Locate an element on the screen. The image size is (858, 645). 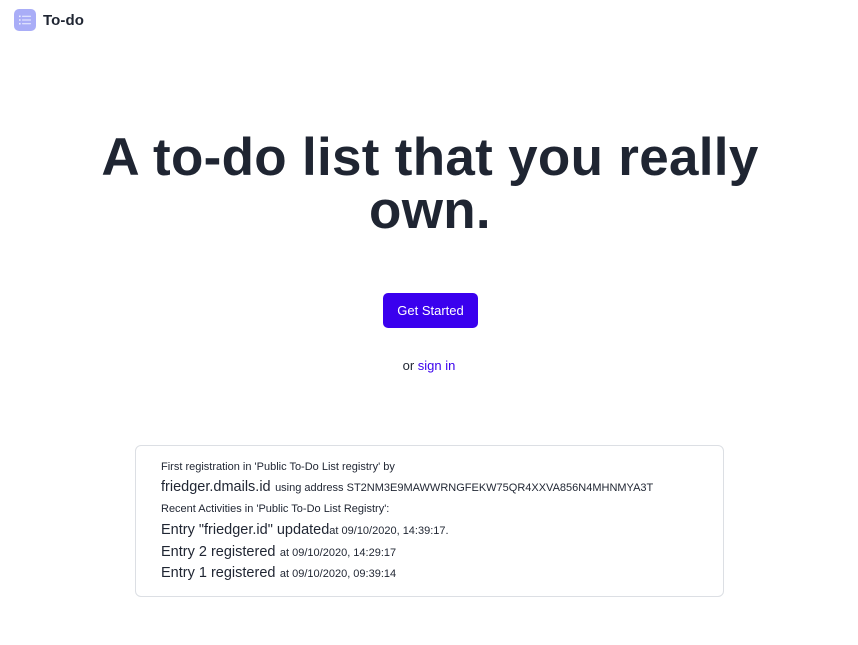
signin-prefix: or is located at coordinates (408, 365).